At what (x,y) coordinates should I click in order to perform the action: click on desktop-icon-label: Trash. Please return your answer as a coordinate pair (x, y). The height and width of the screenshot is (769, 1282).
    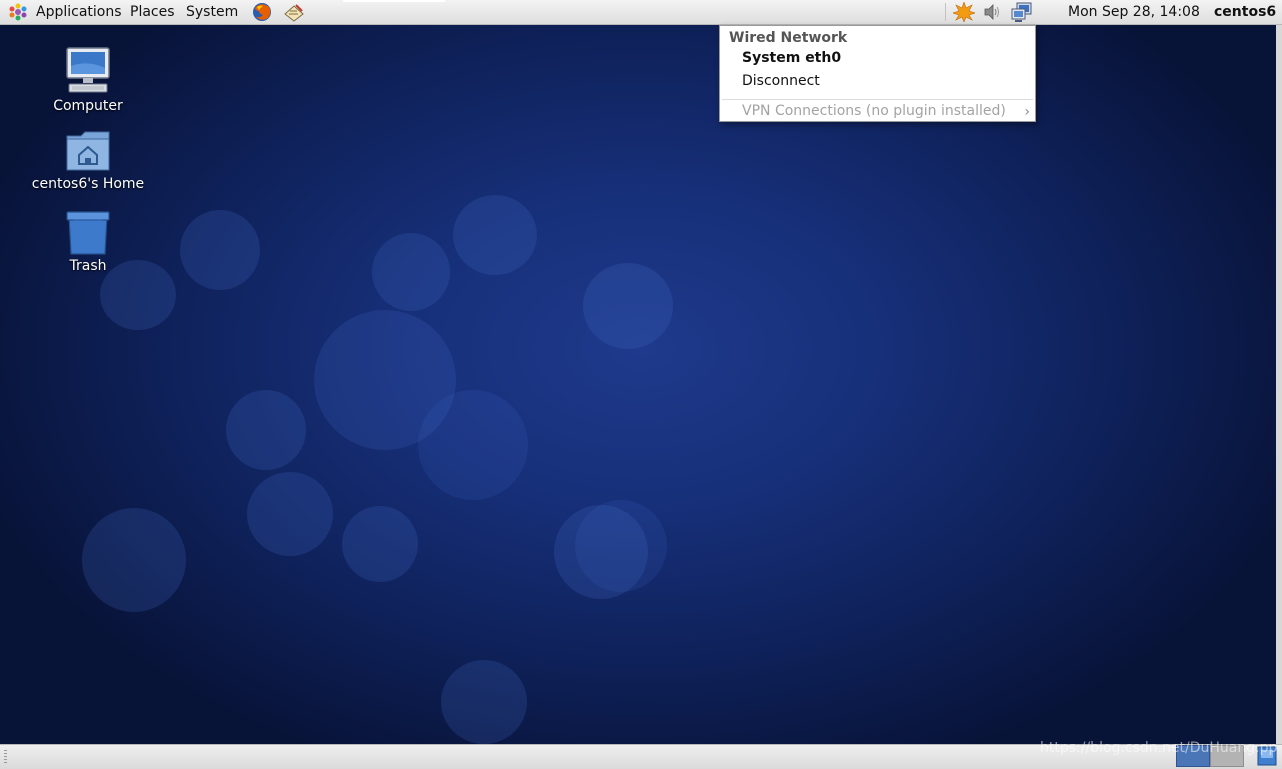
    Looking at the image, I should click on (88, 266).